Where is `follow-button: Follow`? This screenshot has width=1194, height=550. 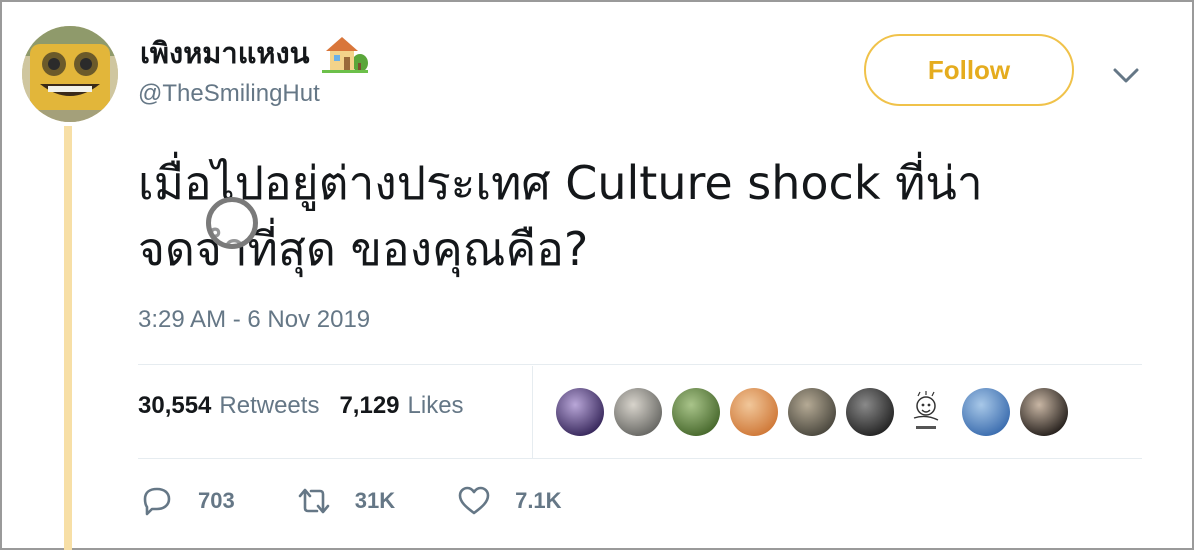
follow-button: Follow is located at coordinates (969, 70).